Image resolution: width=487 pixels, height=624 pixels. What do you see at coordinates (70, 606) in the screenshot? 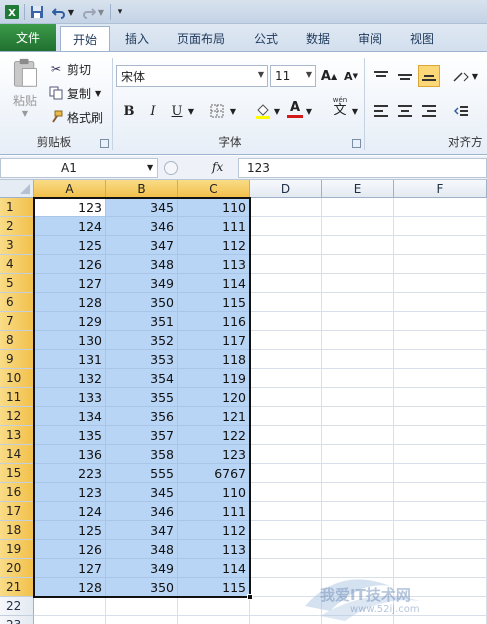
I see `cell-a22` at bounding box center [70, 606].